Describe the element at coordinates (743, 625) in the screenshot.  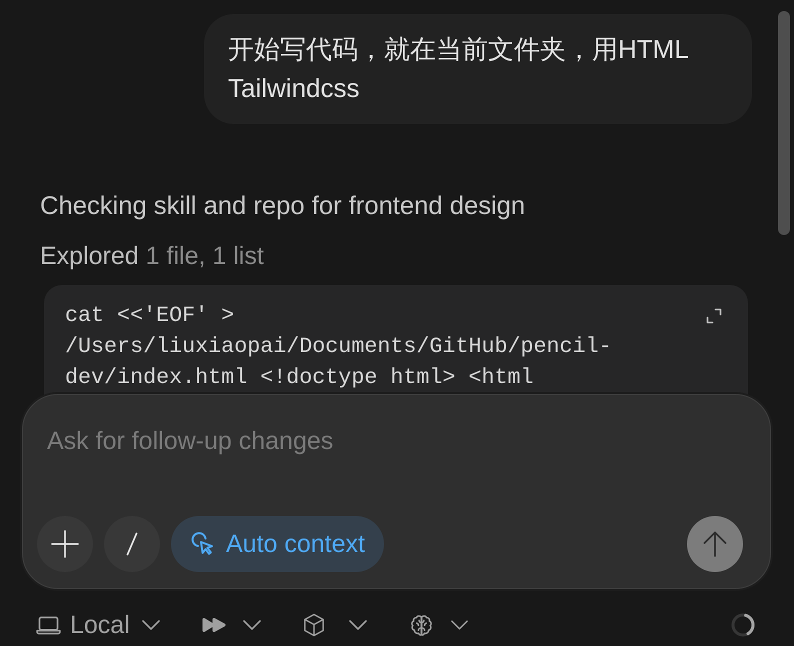
I see `progress-ring-icon` at that location.